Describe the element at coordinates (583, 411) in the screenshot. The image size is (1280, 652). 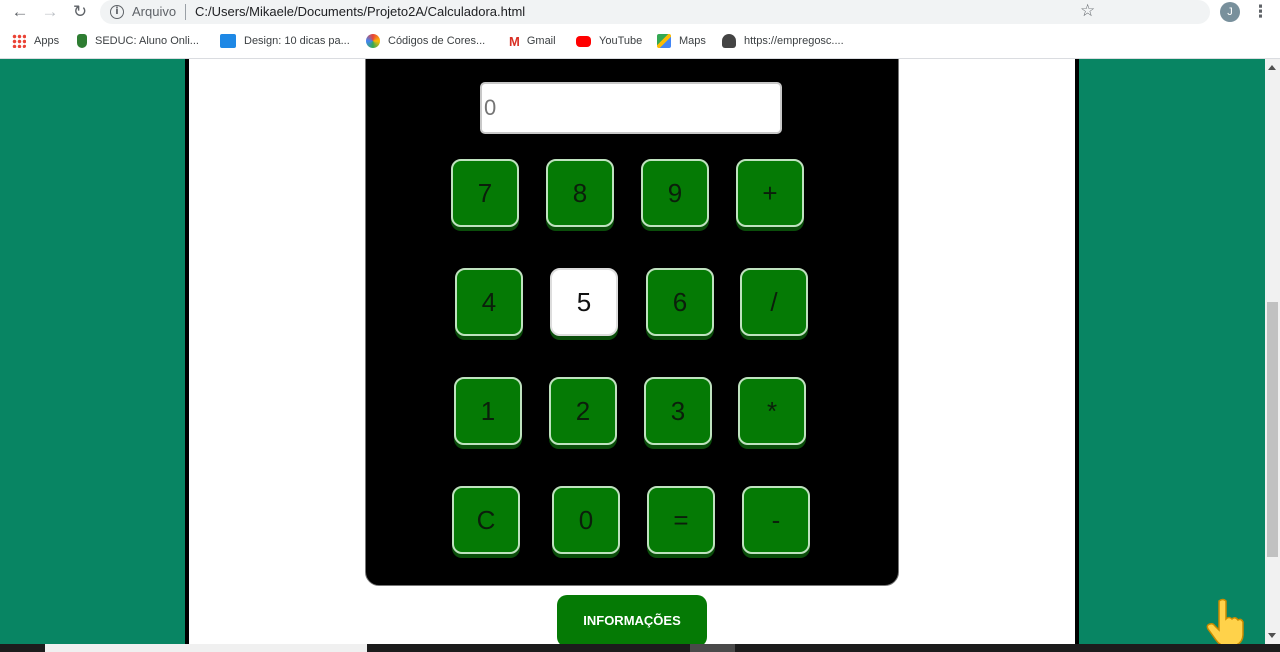
I see `key-2: 2` at that location.